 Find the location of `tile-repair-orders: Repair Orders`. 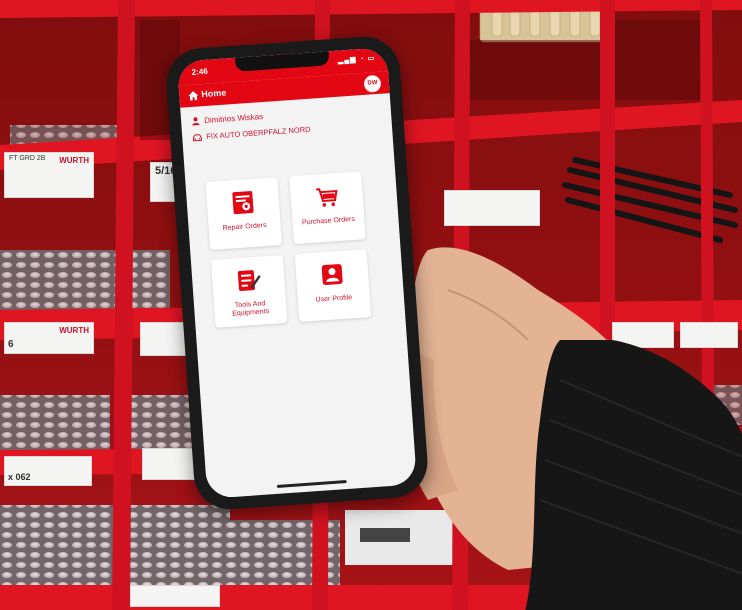

tile-repair-orders: Repair Orders is located at coordinates (244, 213).